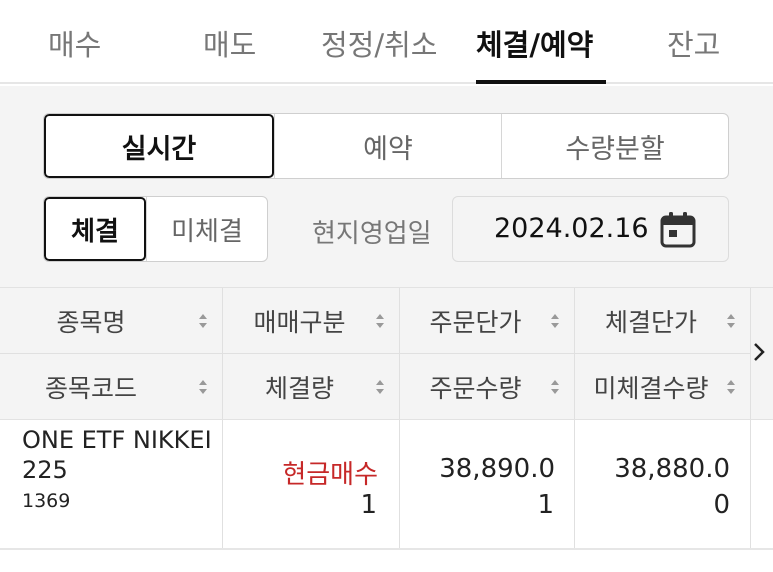 The height and width of the screenshot is (572, 773). Describe the element at coordinates (372, 234) in the screenshot. I see `local-business-date-label: 현지영업일` at that location.